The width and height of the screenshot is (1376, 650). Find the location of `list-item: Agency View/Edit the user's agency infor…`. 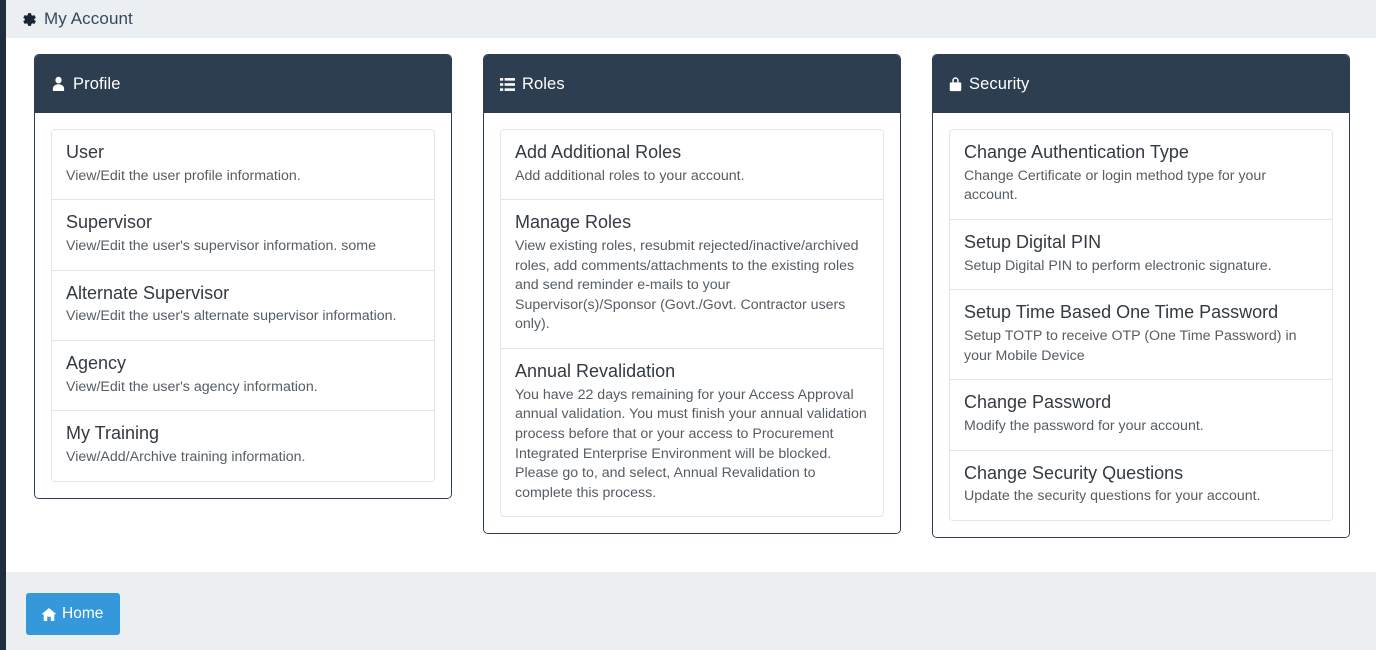

list-item: Agency View/Edit the user's agency infor… is located at coordinates (243, 376).